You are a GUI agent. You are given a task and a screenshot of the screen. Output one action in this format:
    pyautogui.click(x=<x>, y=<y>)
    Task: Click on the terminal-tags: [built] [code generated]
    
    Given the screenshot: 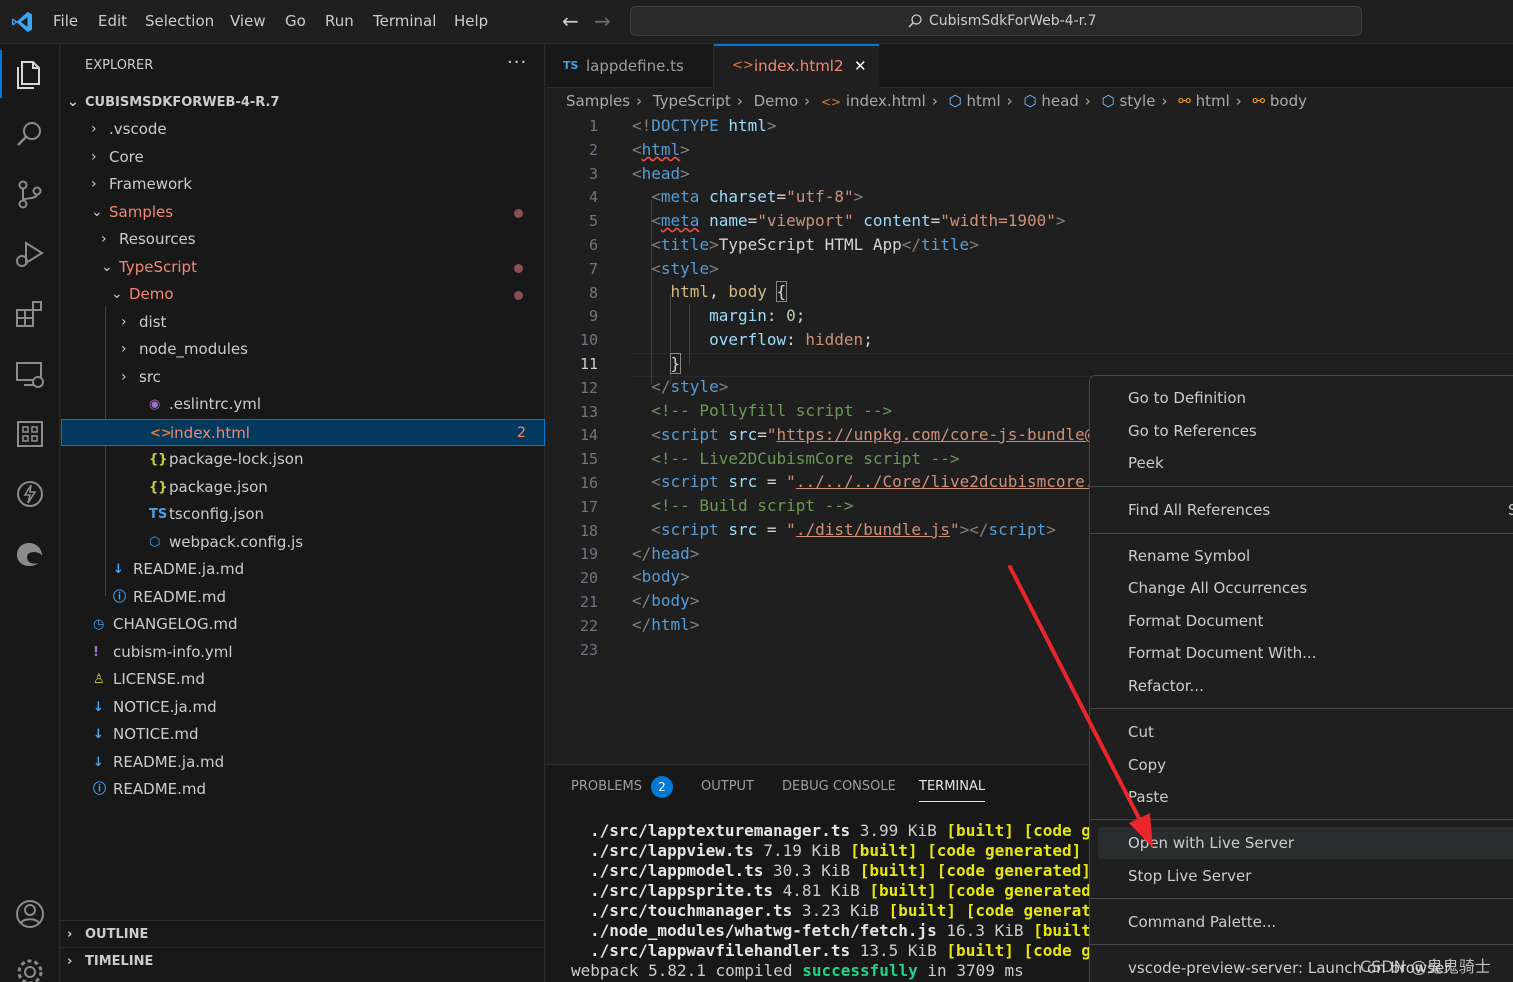 What is the action you would take?
    pyautogui.click(x=985, y=890)
    